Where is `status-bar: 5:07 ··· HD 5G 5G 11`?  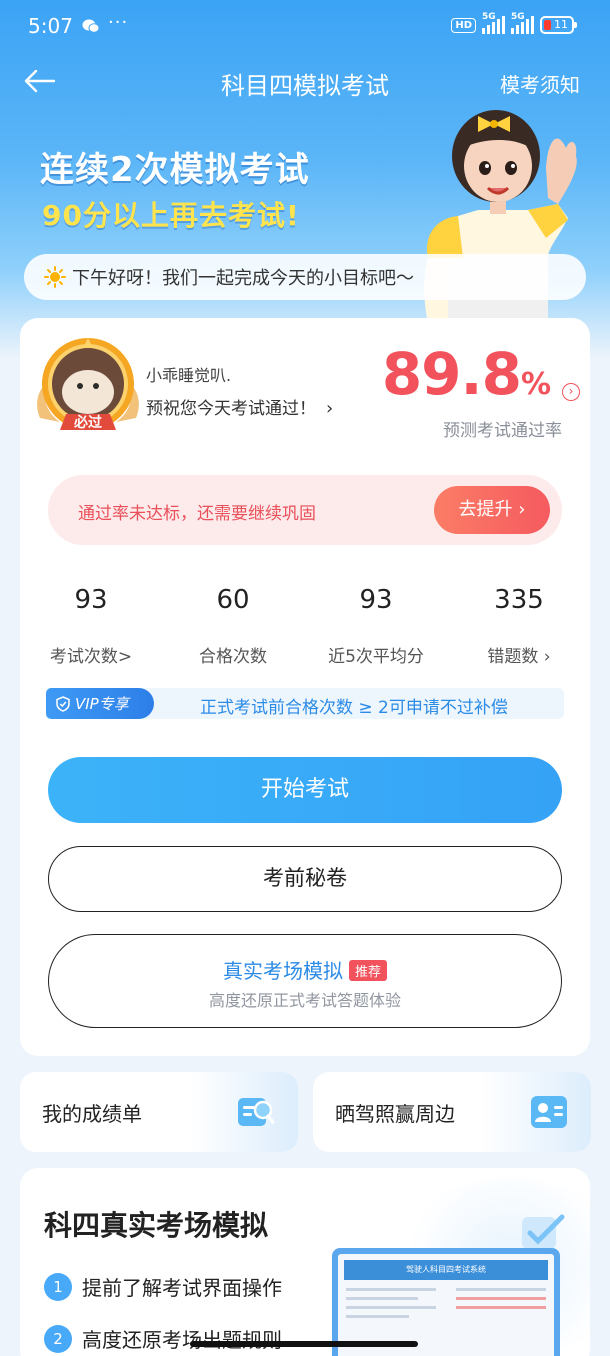 status-bar: 5:07 ··· HD 5G 5G 11 is located at coordinates (305, 28).